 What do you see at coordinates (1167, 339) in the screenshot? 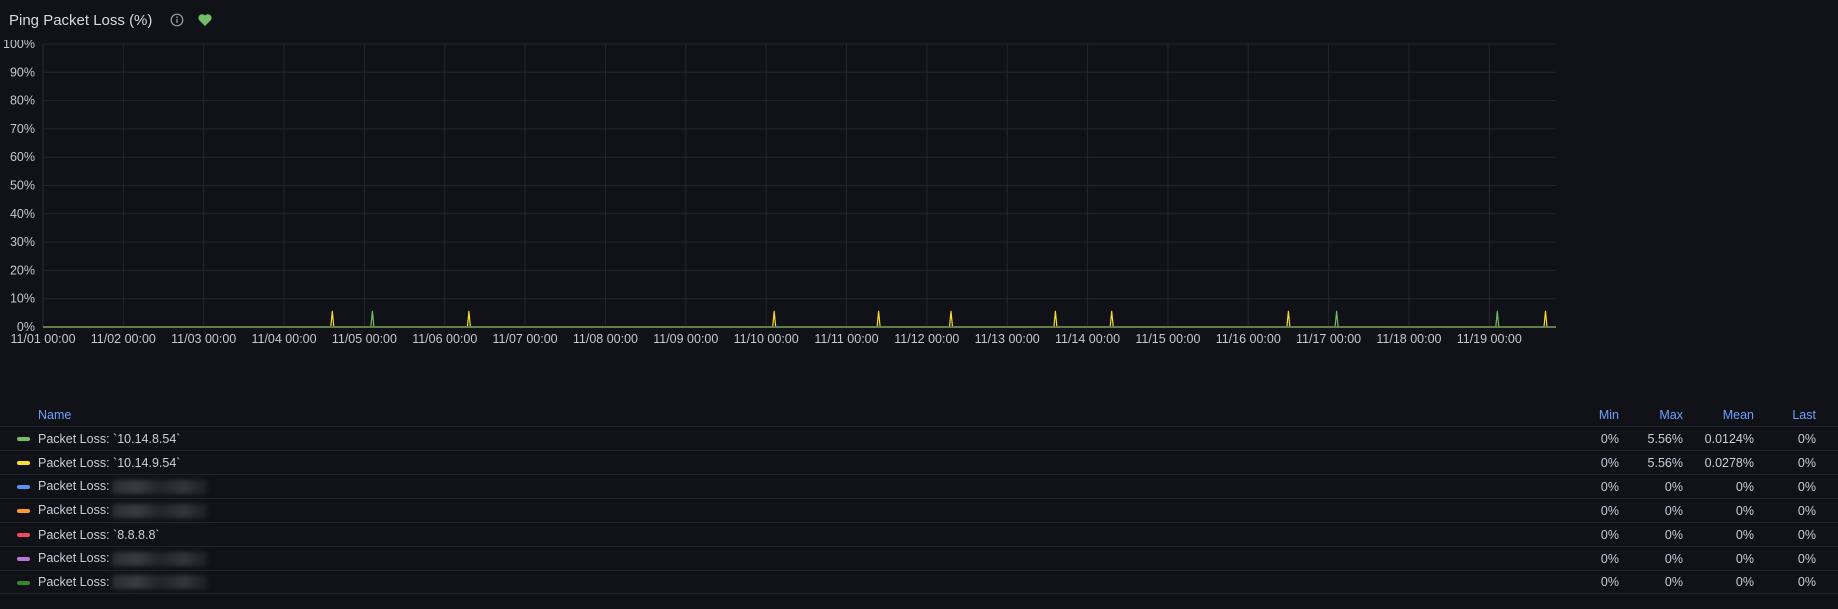
I see `x-tick-label: 11/15 00:00` at bounding box center [1167, 339].